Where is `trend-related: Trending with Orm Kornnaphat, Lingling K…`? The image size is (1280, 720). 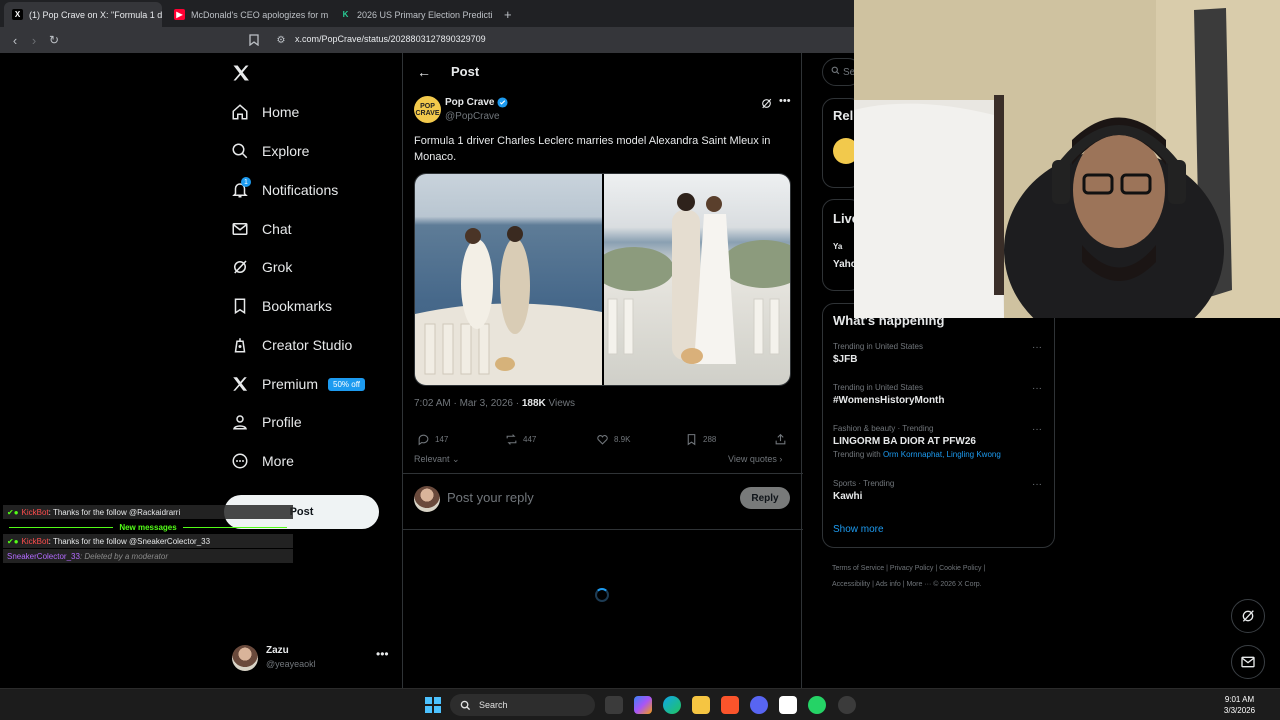 trend-related: Trending with Orm Kornnaphat, Lingling K… is located at coordinates (940, 454).